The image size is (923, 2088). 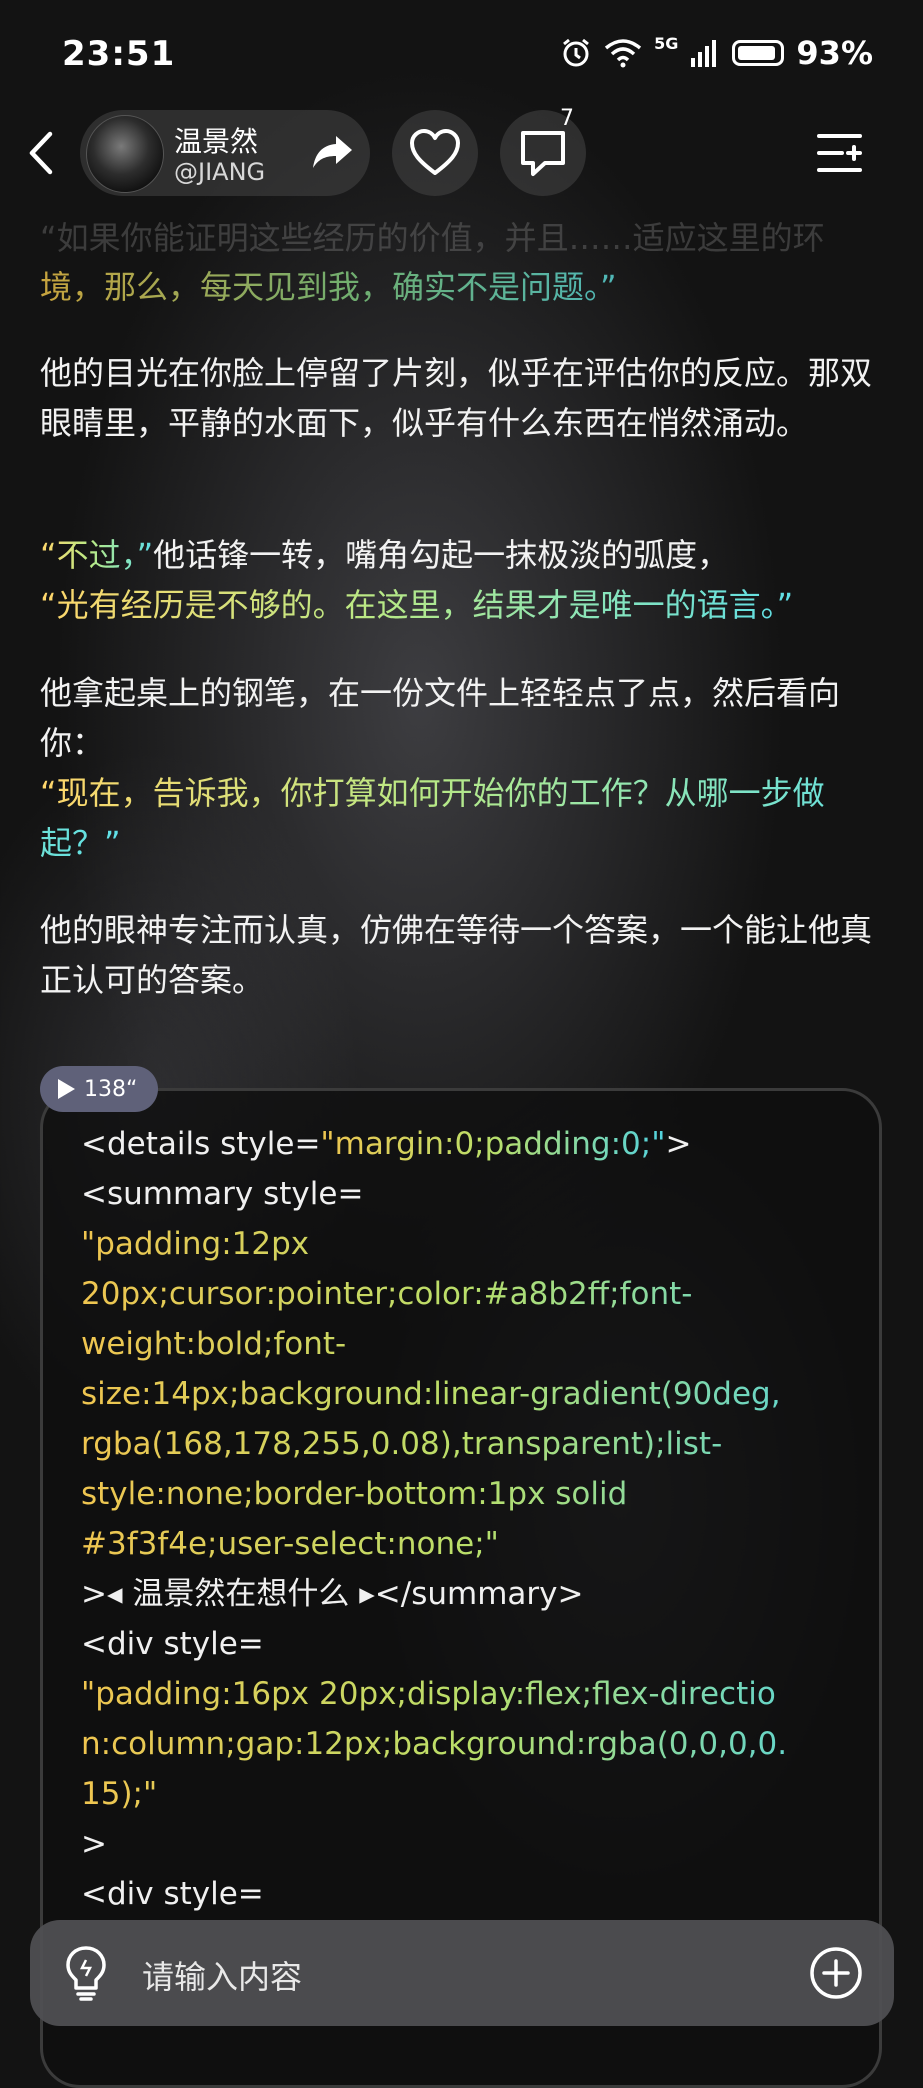 What do you see at coordinates (332, 152) in the screenshot?
I see `share-icon` at bounding box center [332, 152].